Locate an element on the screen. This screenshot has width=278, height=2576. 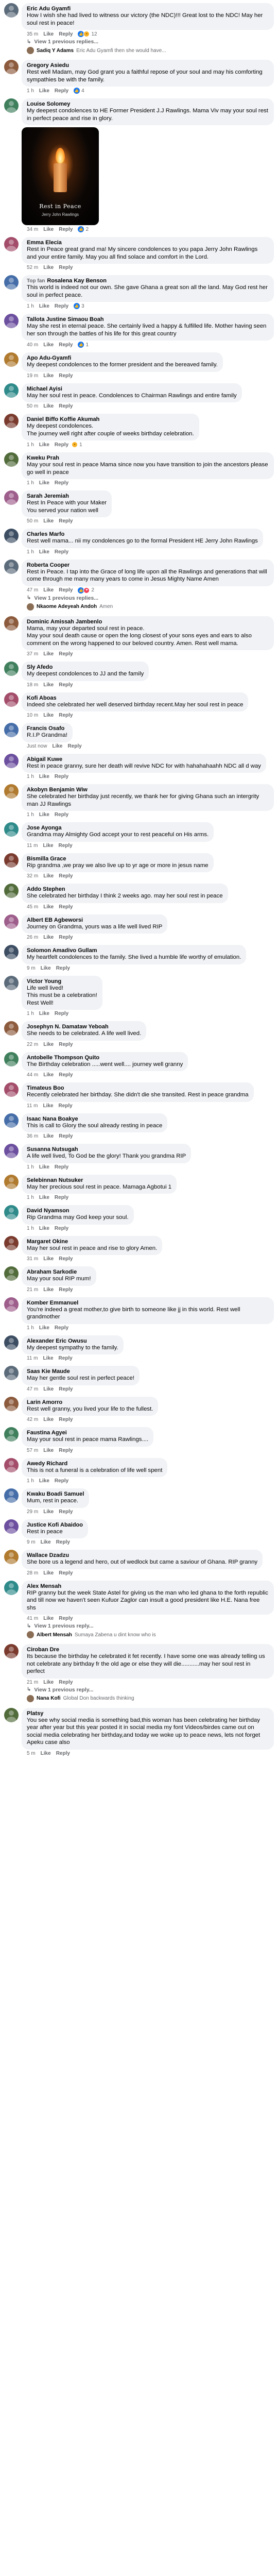
reaction-summary: 👍 • 12 is located at coordinates (87, 34).